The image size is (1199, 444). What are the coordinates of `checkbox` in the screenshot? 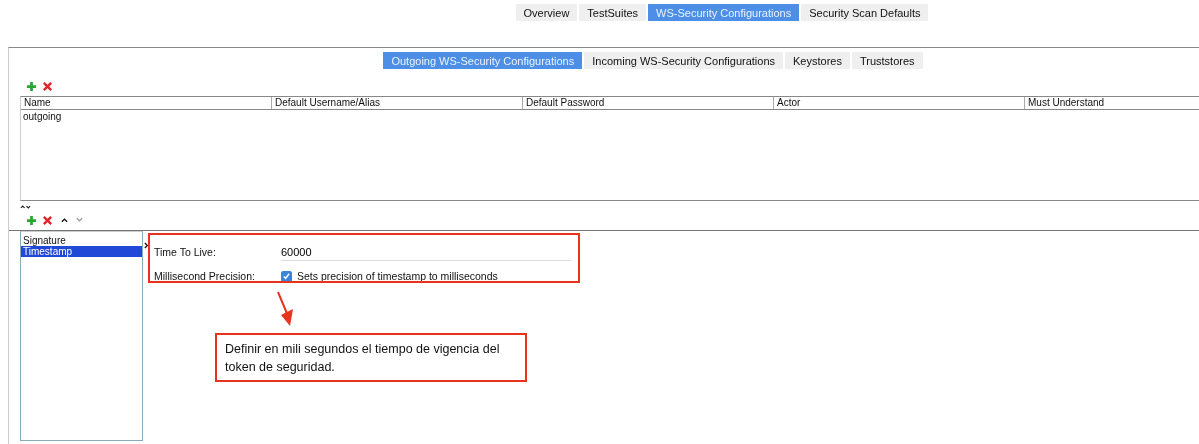 It's located at (286, 276).